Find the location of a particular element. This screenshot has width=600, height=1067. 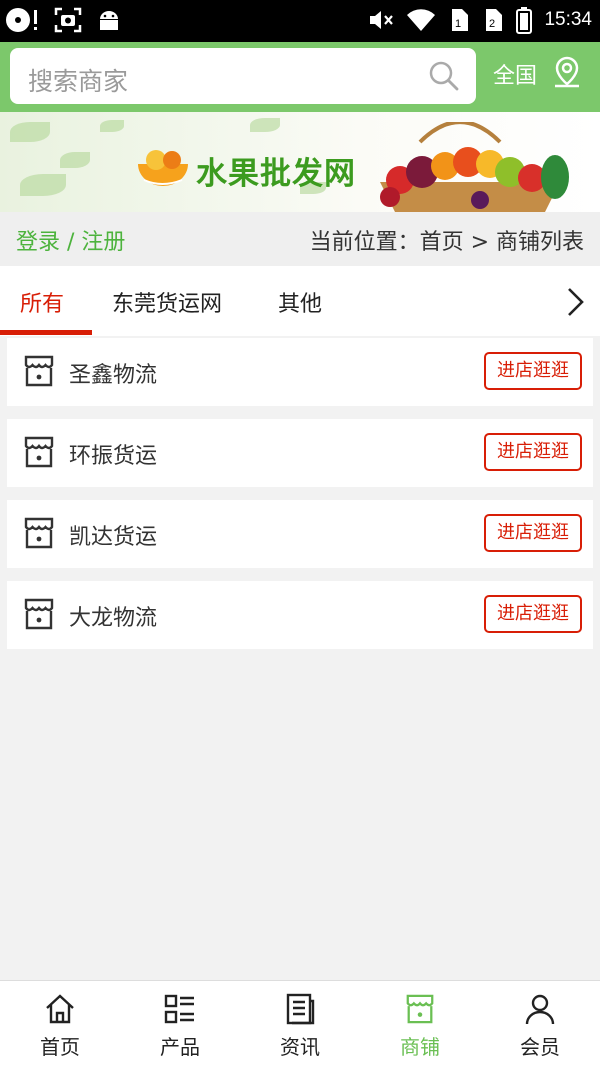

sim1-icon: 1 is located at coordinates (460, 20).